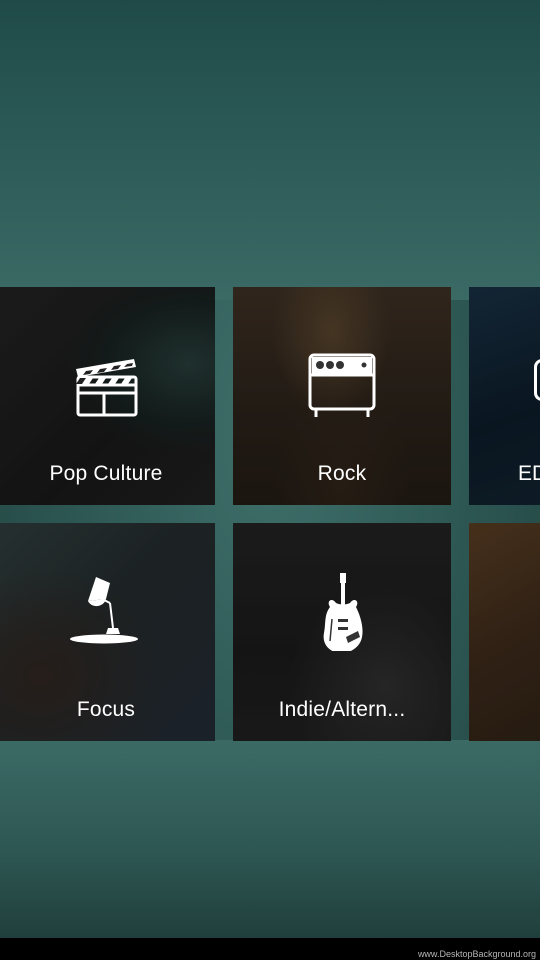 The image size is (540, 960). What do you see at coordinates (529, 473) in the screenshot?
I see `category-label: ED` at bounding box center [529, 473].